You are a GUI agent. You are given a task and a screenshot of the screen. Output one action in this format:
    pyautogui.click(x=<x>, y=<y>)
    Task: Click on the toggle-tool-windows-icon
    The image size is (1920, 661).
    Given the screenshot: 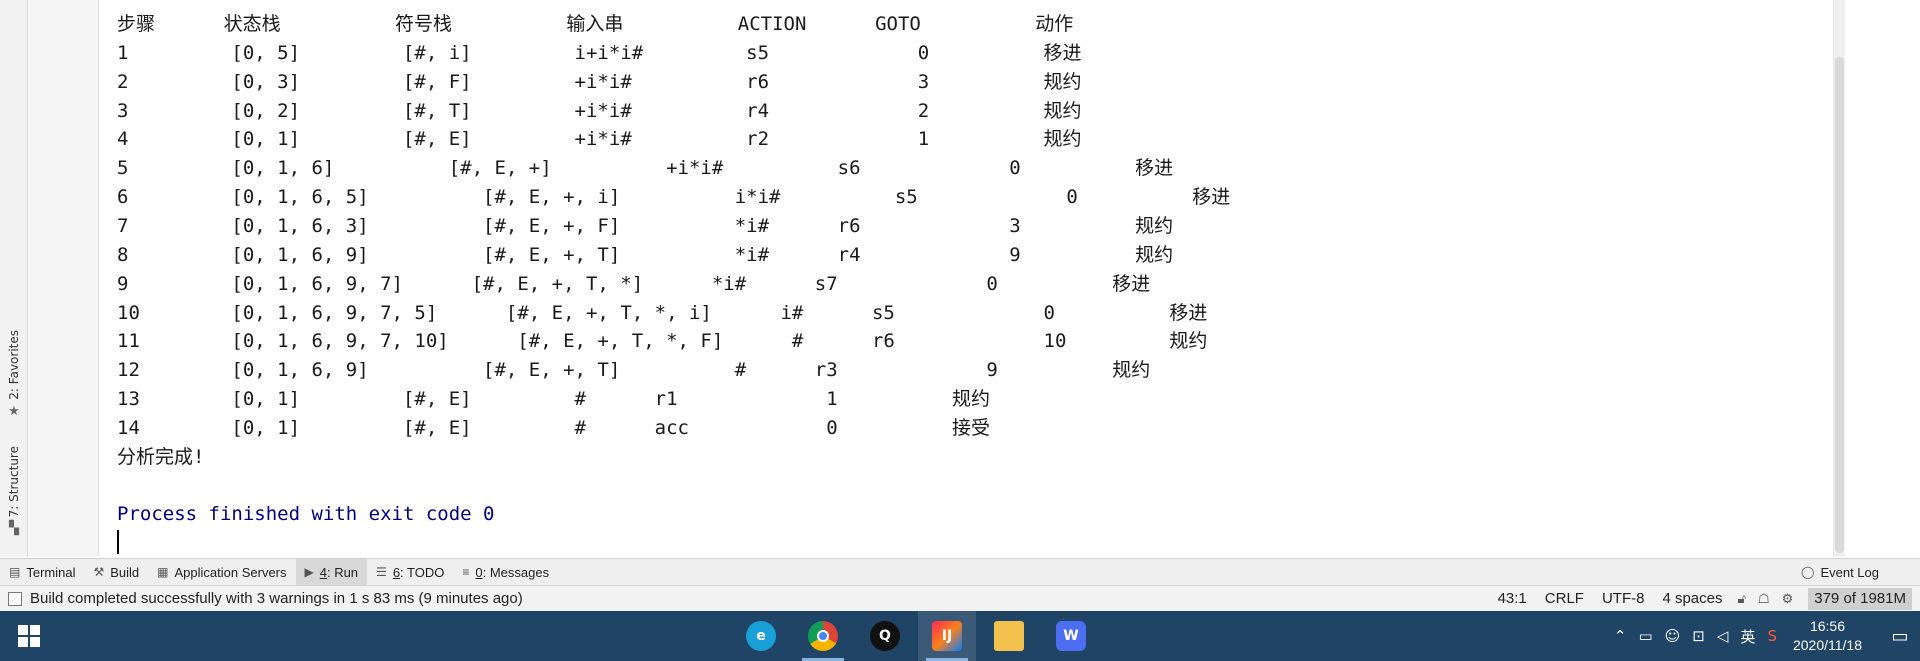 What is the action you would take?
    pyautogui.click(x=15, y=598)
    